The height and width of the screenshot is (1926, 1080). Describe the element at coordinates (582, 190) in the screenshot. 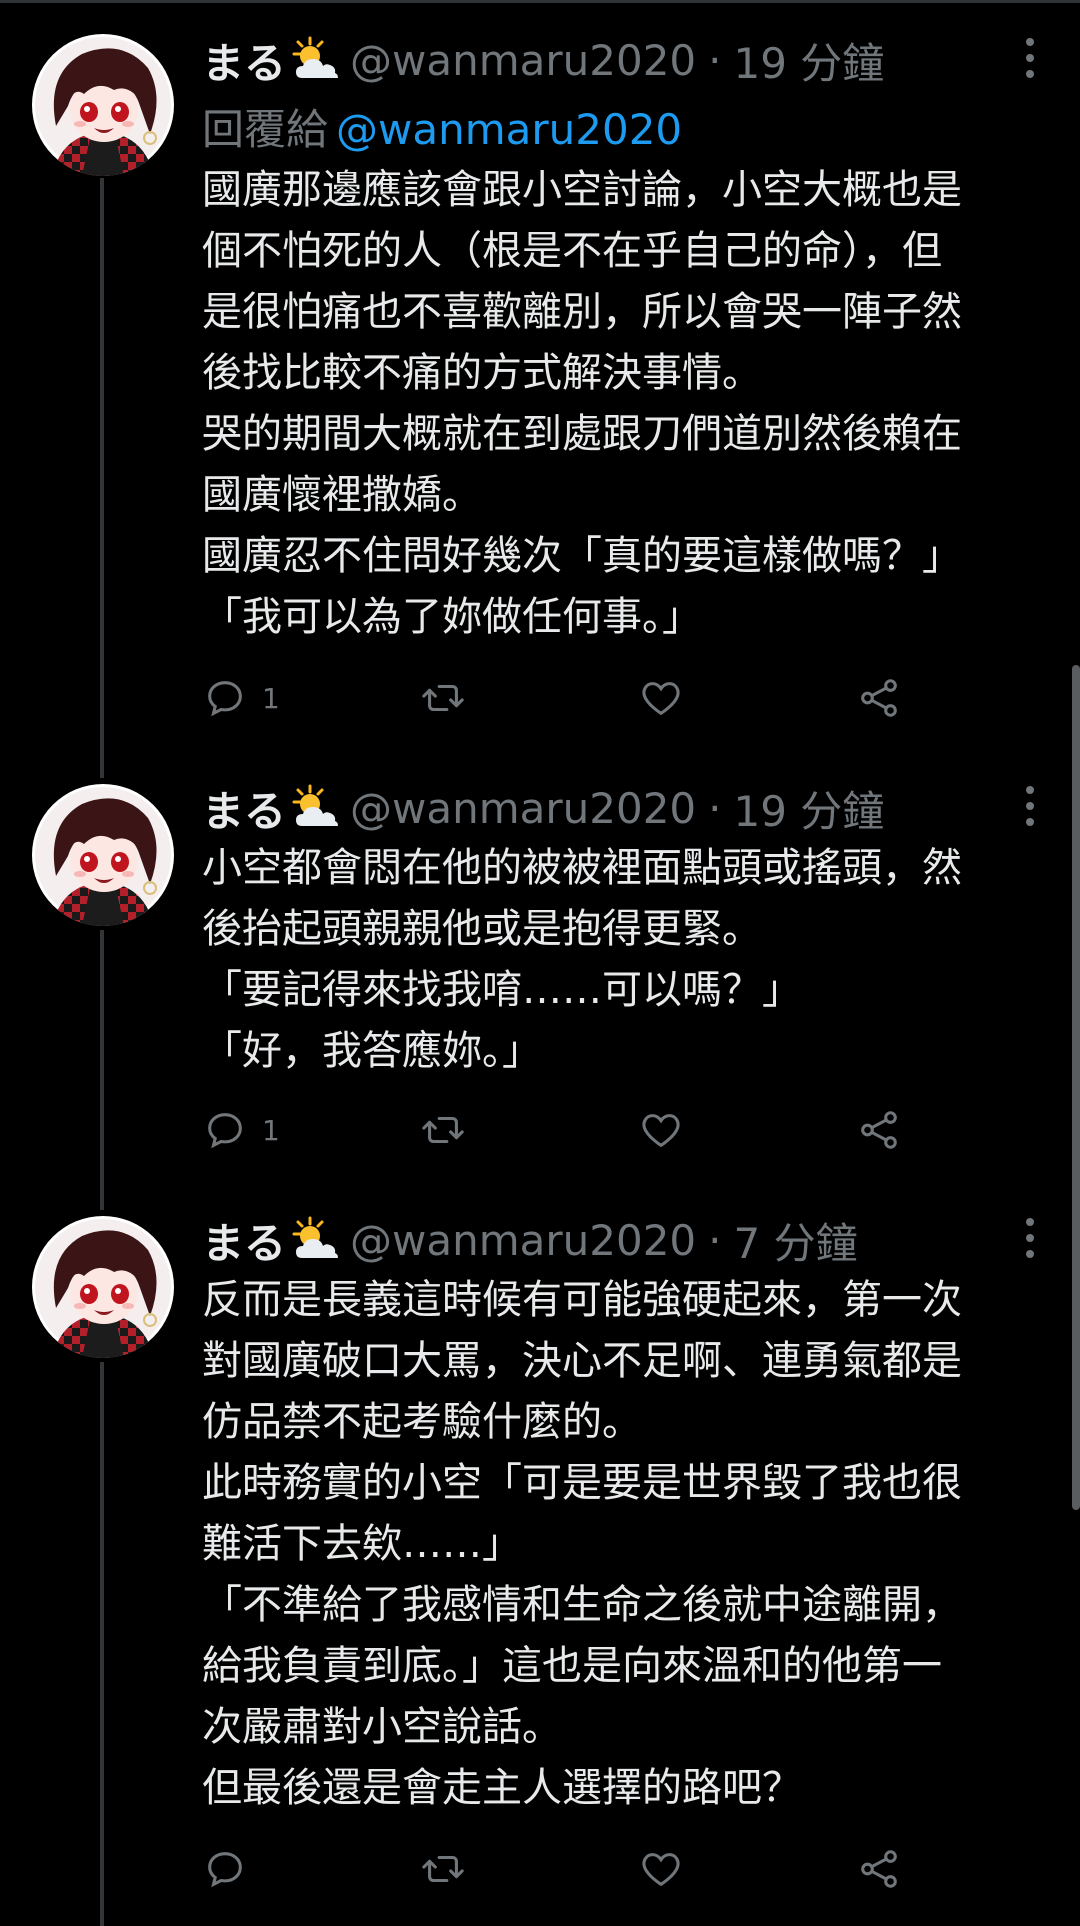

I see `tweet-text-line: 國廣那邊應該會跟小空討論，小空大概也是` at that location.